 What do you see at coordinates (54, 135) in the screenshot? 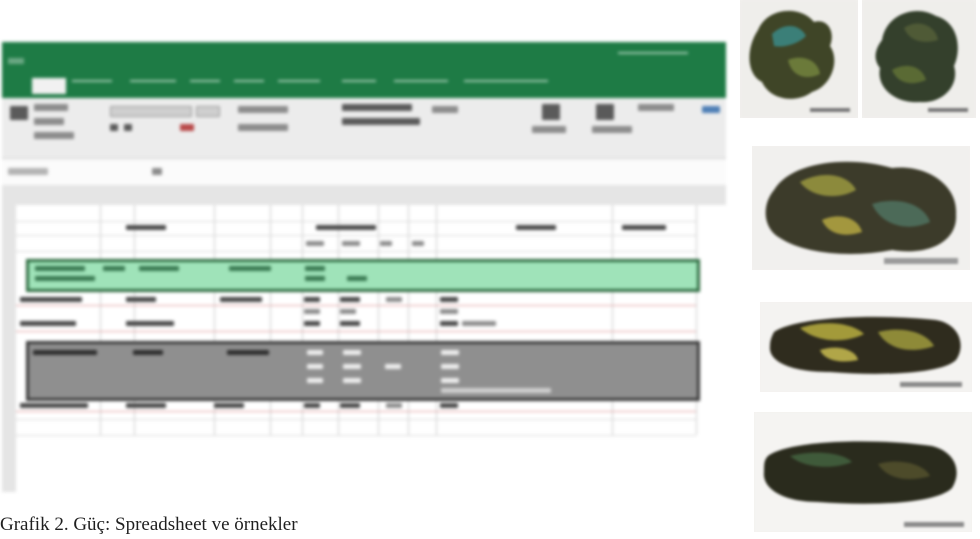
I see `format-painter-button` at bounding box center [54, 135].